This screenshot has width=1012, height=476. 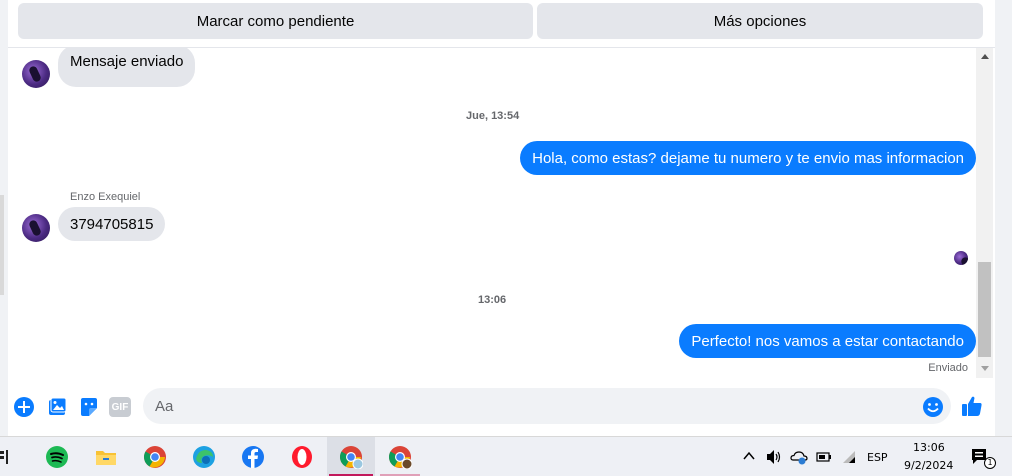 I want to click on mark-pending-button: Marcar como pendiente, so click(x=275, y=21).